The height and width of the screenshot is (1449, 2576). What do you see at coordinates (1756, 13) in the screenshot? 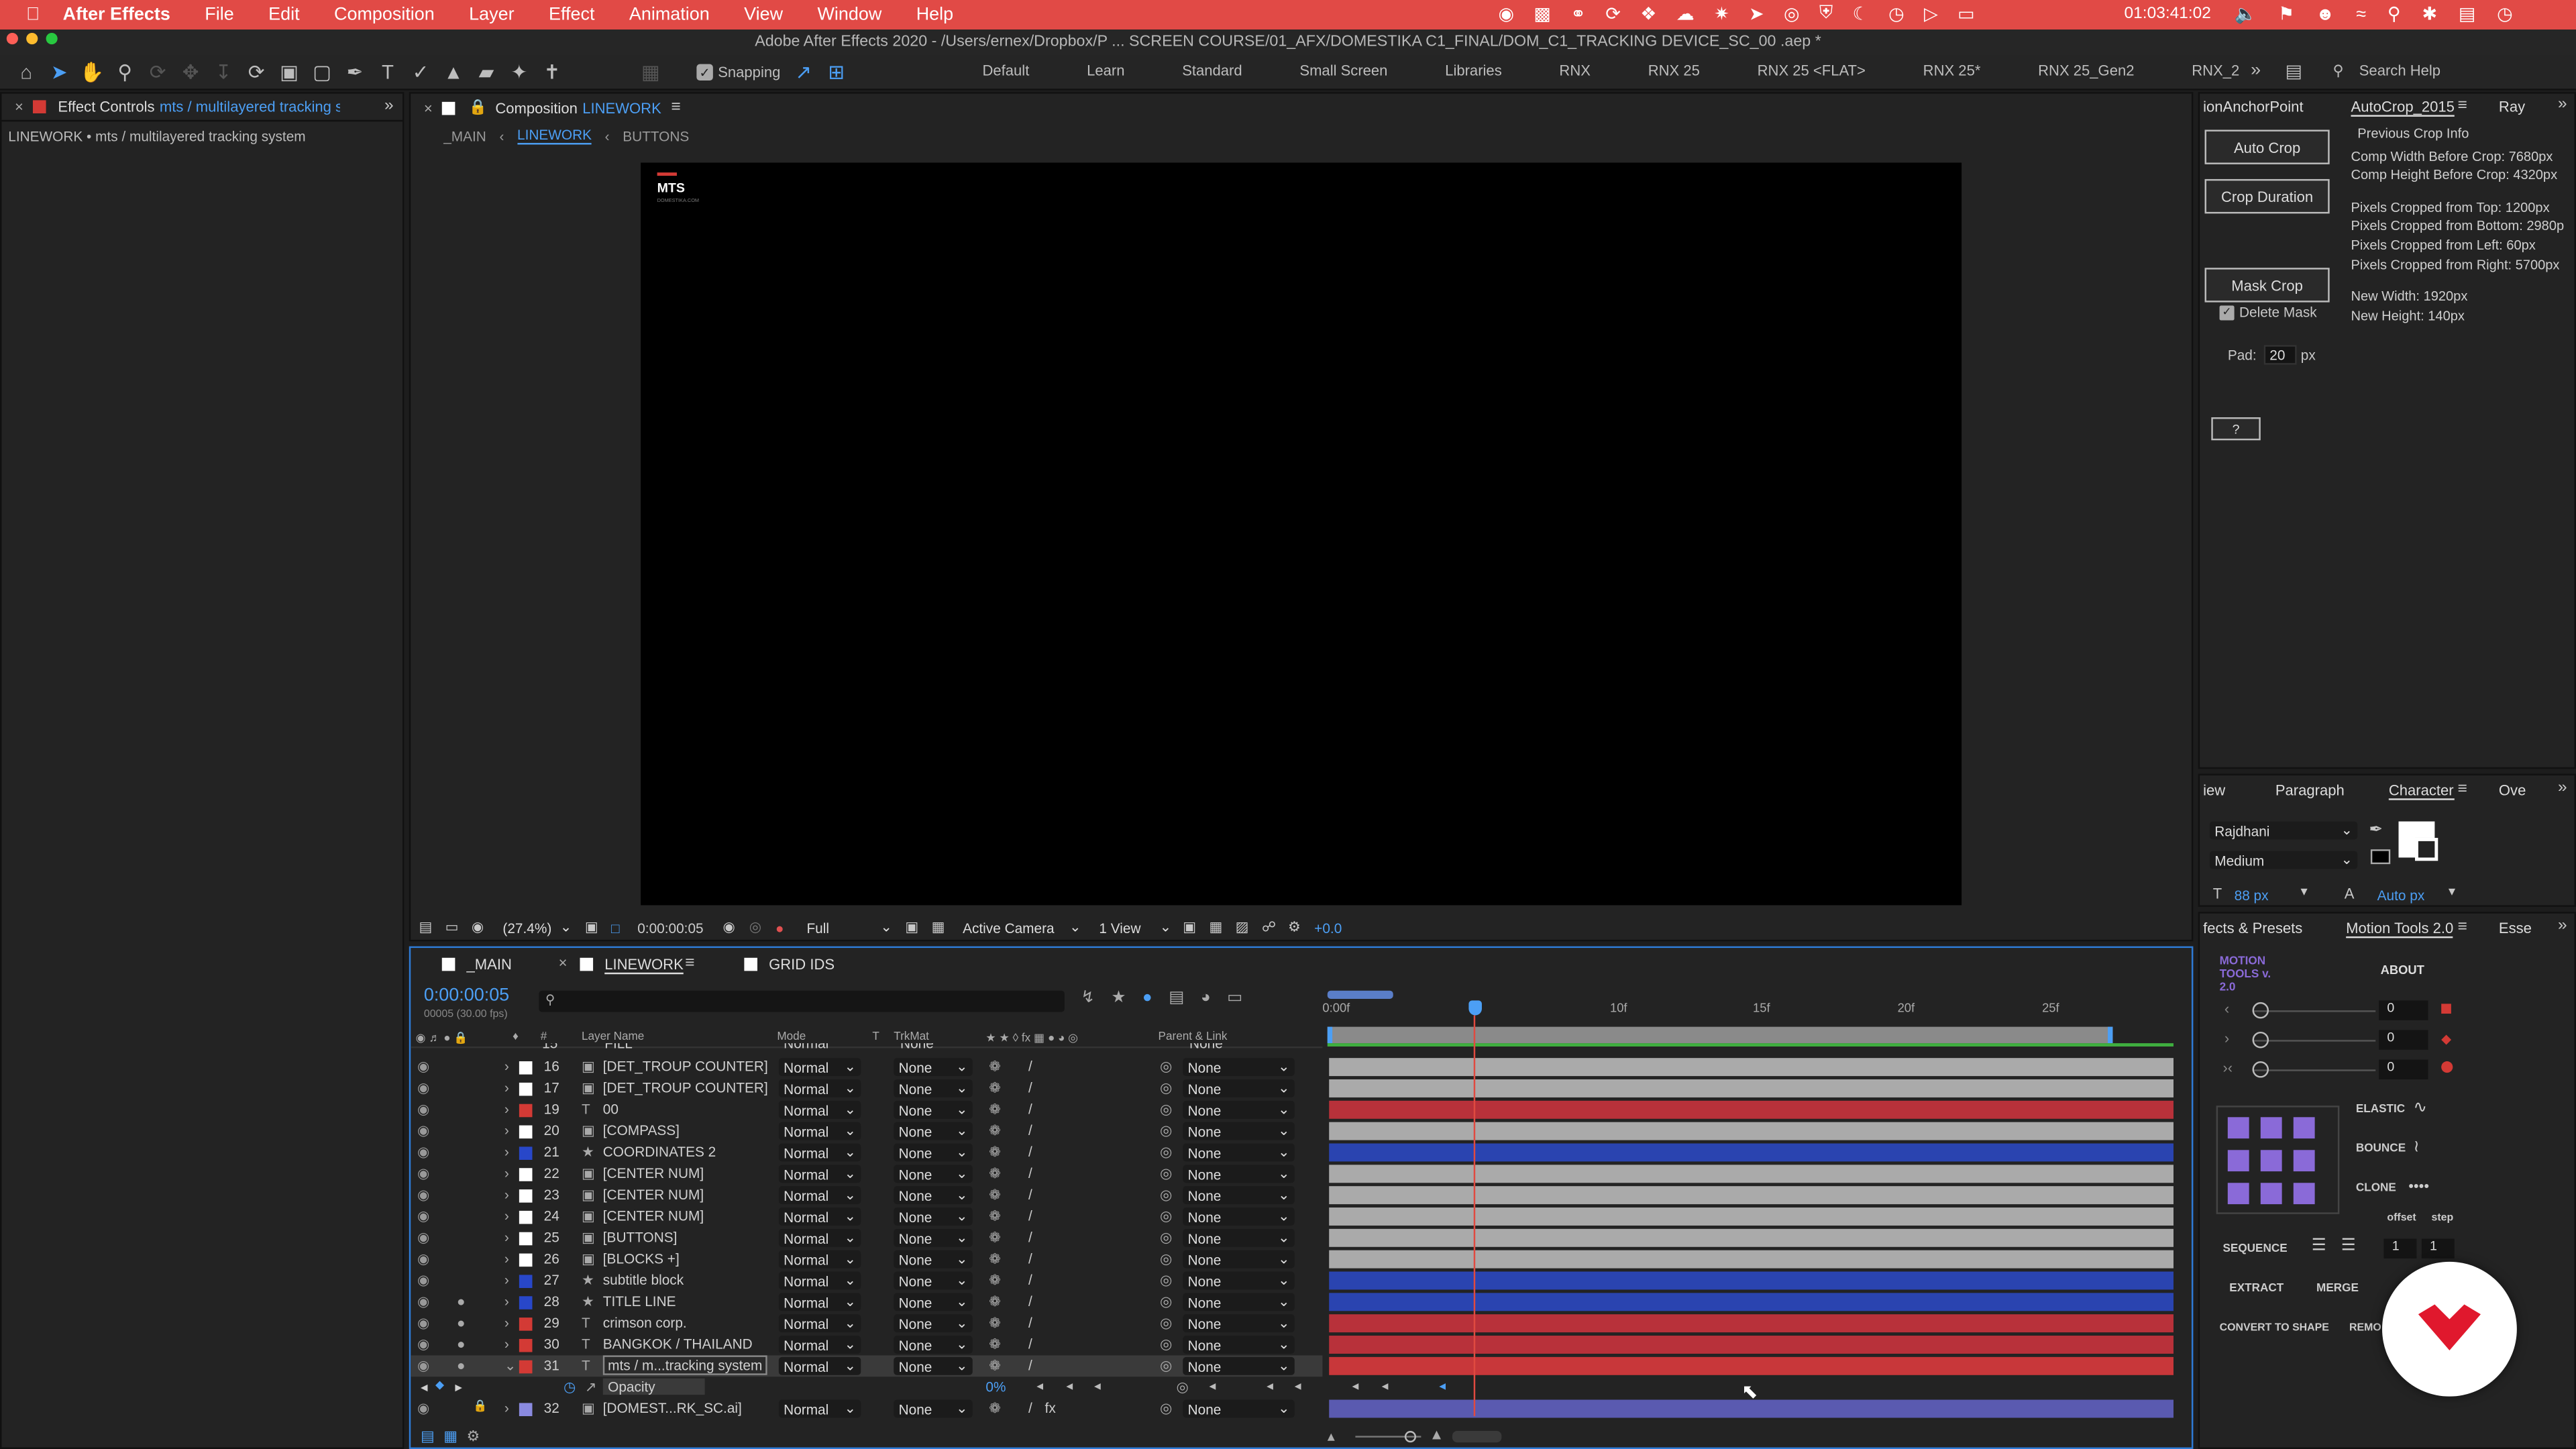
I see `rocket-icon: ➤` at bounding box center [1756, 13].